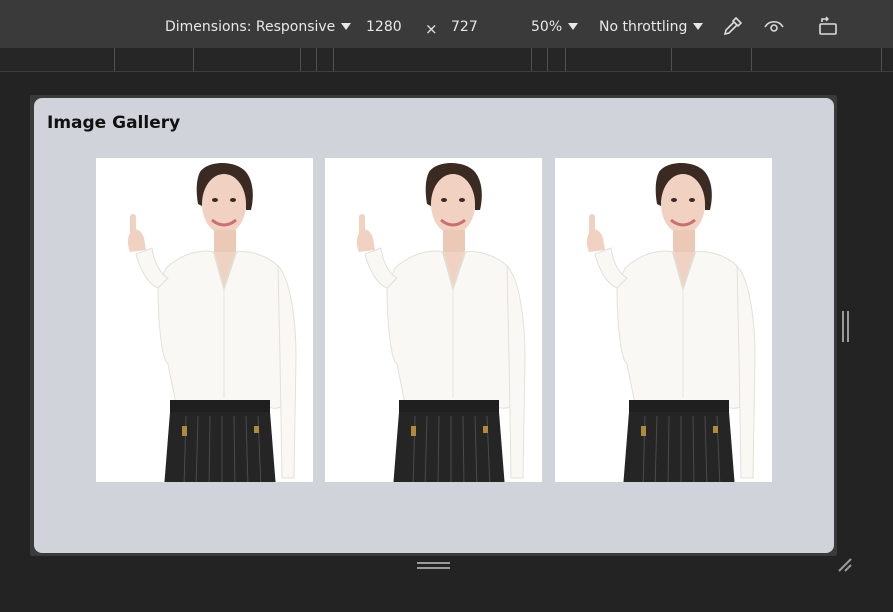  Describe the element at coordinates (845, 565) in the screenshot. I see `resize-corner-icon` at that location.